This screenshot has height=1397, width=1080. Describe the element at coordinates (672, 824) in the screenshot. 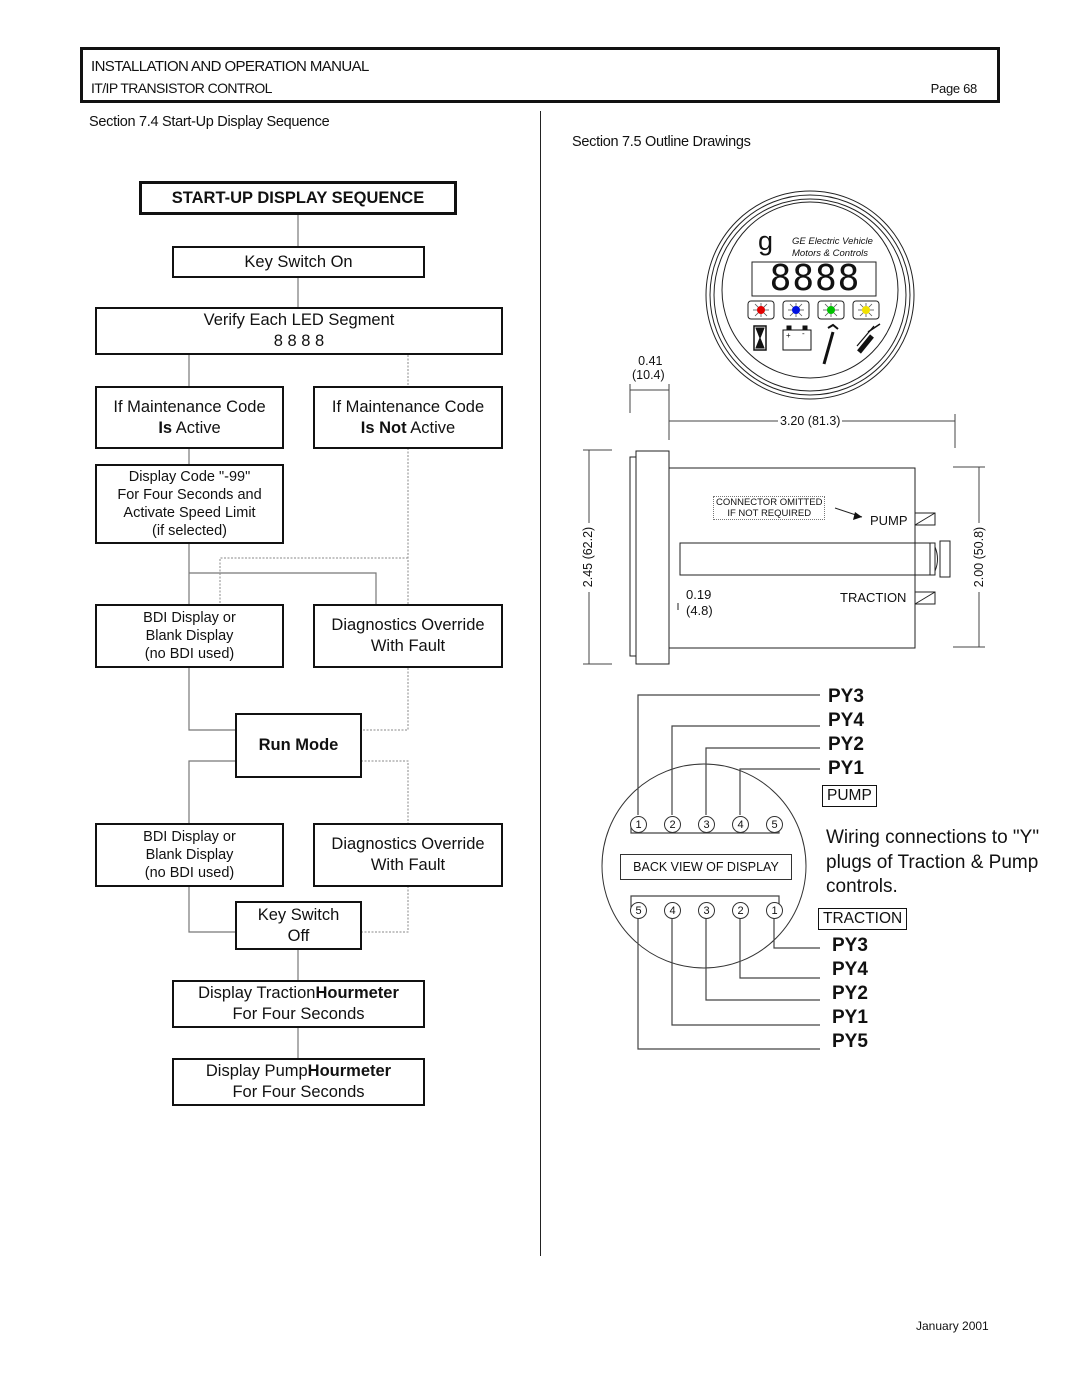

I see `pump-pin-2: 2` at that location.